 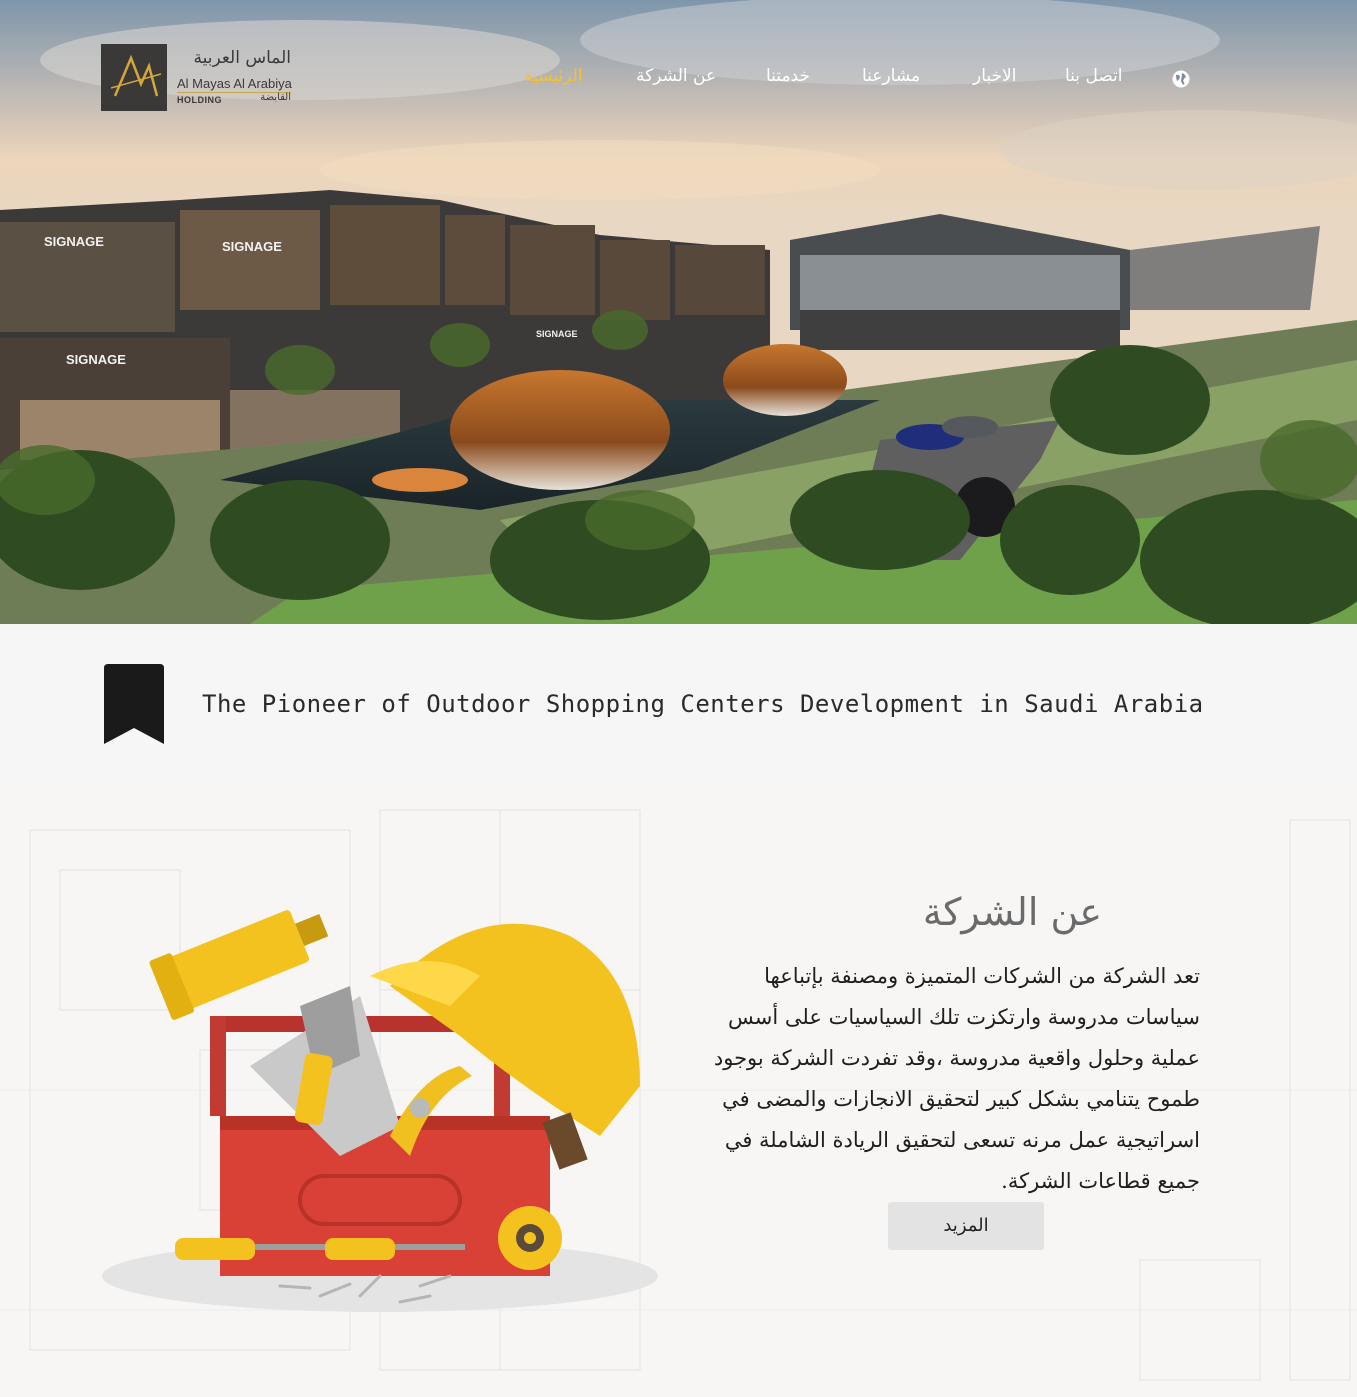 I want to click on toolbox-illustration, so click(x=380, y=1111).